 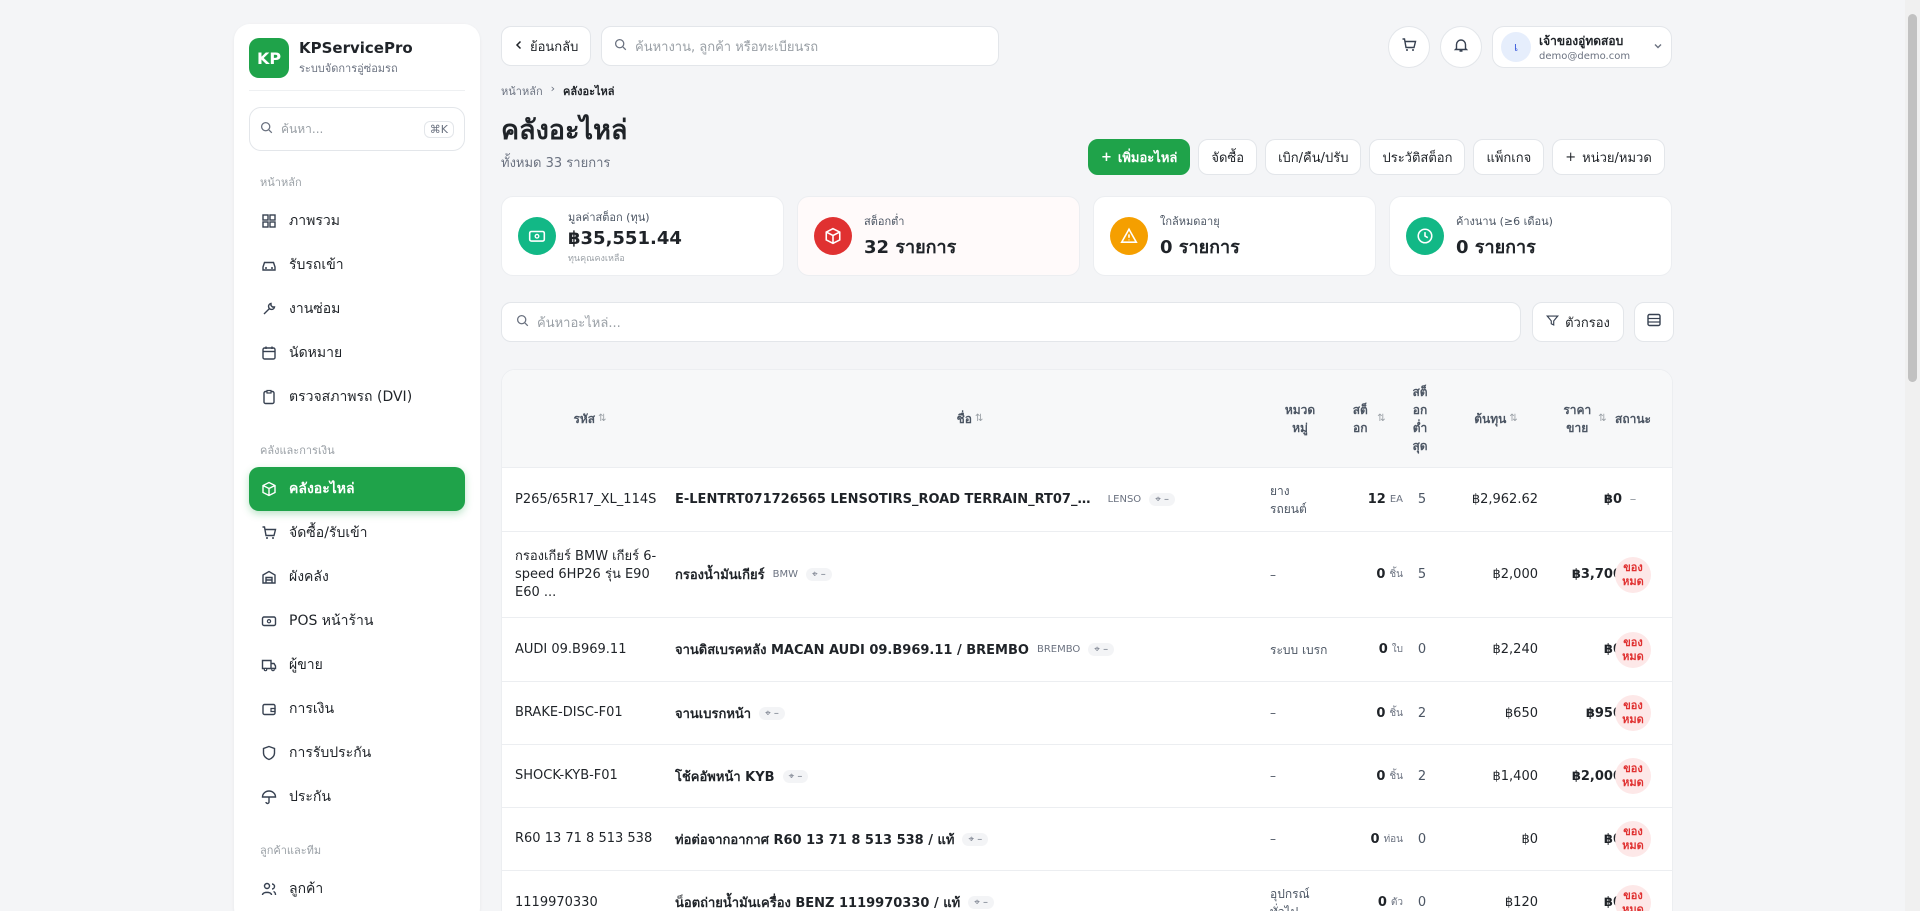 What do you see at coordinates (1124, 499) in the screenshot?
I see `brand-tag: LENSO` at bounding box center [1124, 499].